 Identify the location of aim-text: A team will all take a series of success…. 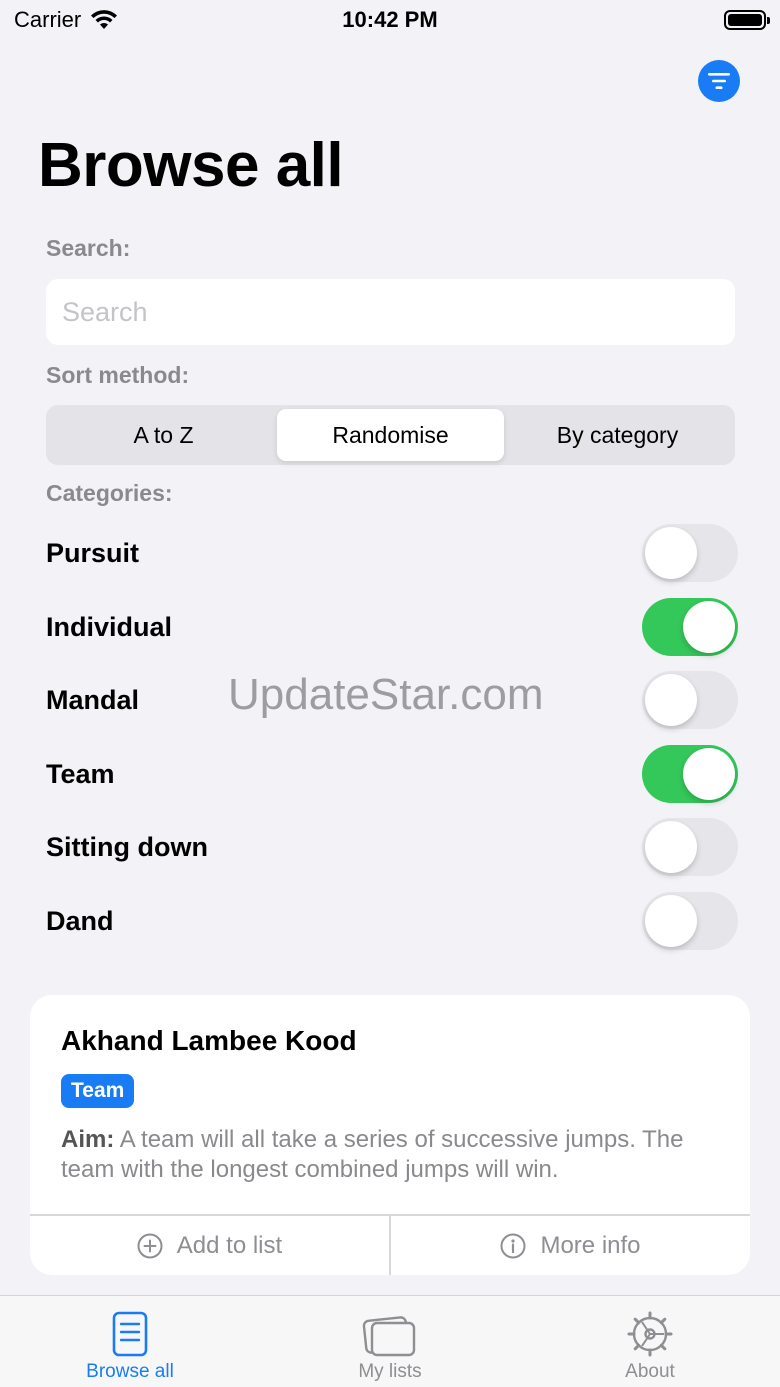
(372, 1154).